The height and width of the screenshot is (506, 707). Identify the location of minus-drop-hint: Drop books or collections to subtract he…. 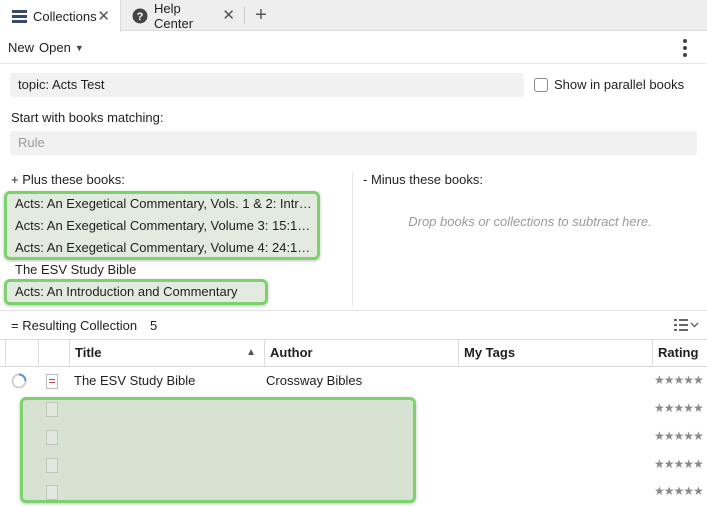
(530, 221).